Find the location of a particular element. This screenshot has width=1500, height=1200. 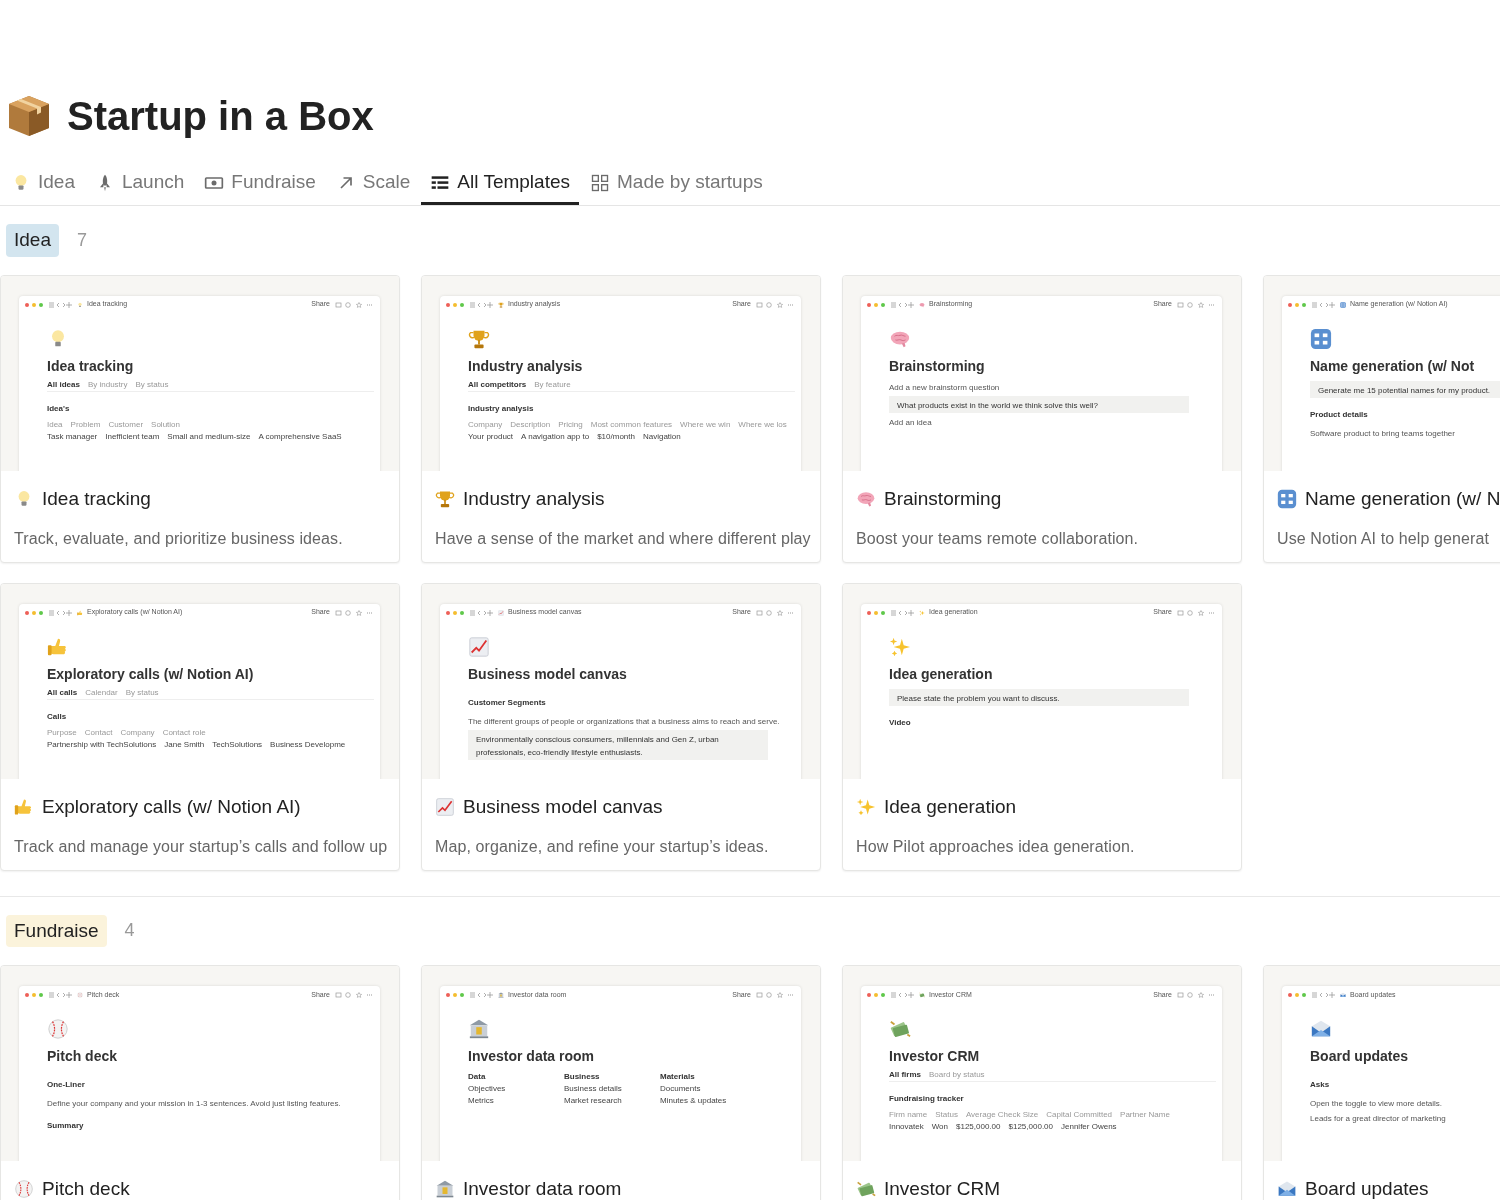

preview-column-label: Contact role is located at coordinates (184, 732).